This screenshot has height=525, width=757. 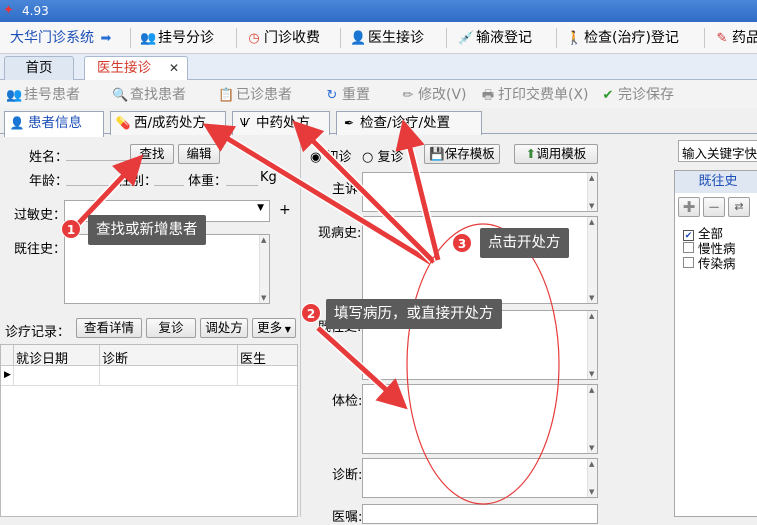 What do you see at coordinates (292, 38) in the screenshot?
I see `menu-billing-label: 门诊收费` at bounding box center [292, 38].